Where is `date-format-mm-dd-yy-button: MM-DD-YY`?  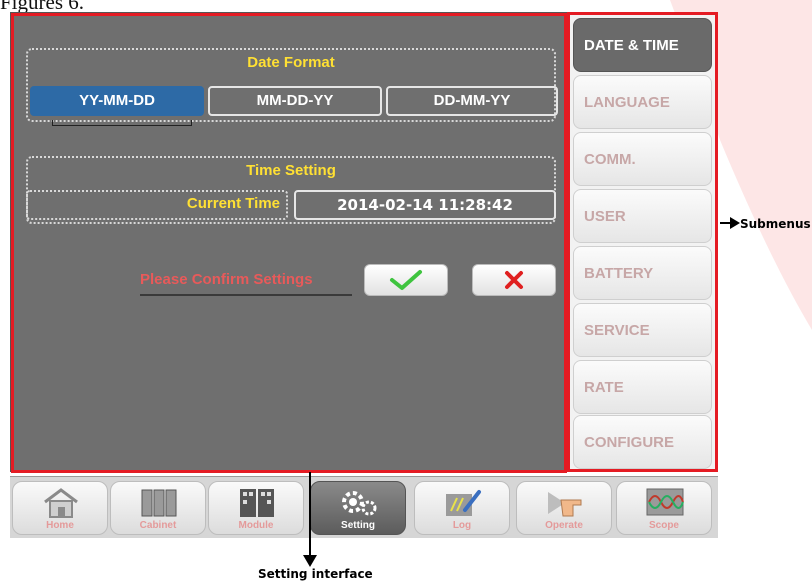 date-format-mm-dd-yy-button: MM-DD-YY is located at coordinates (295, 101).